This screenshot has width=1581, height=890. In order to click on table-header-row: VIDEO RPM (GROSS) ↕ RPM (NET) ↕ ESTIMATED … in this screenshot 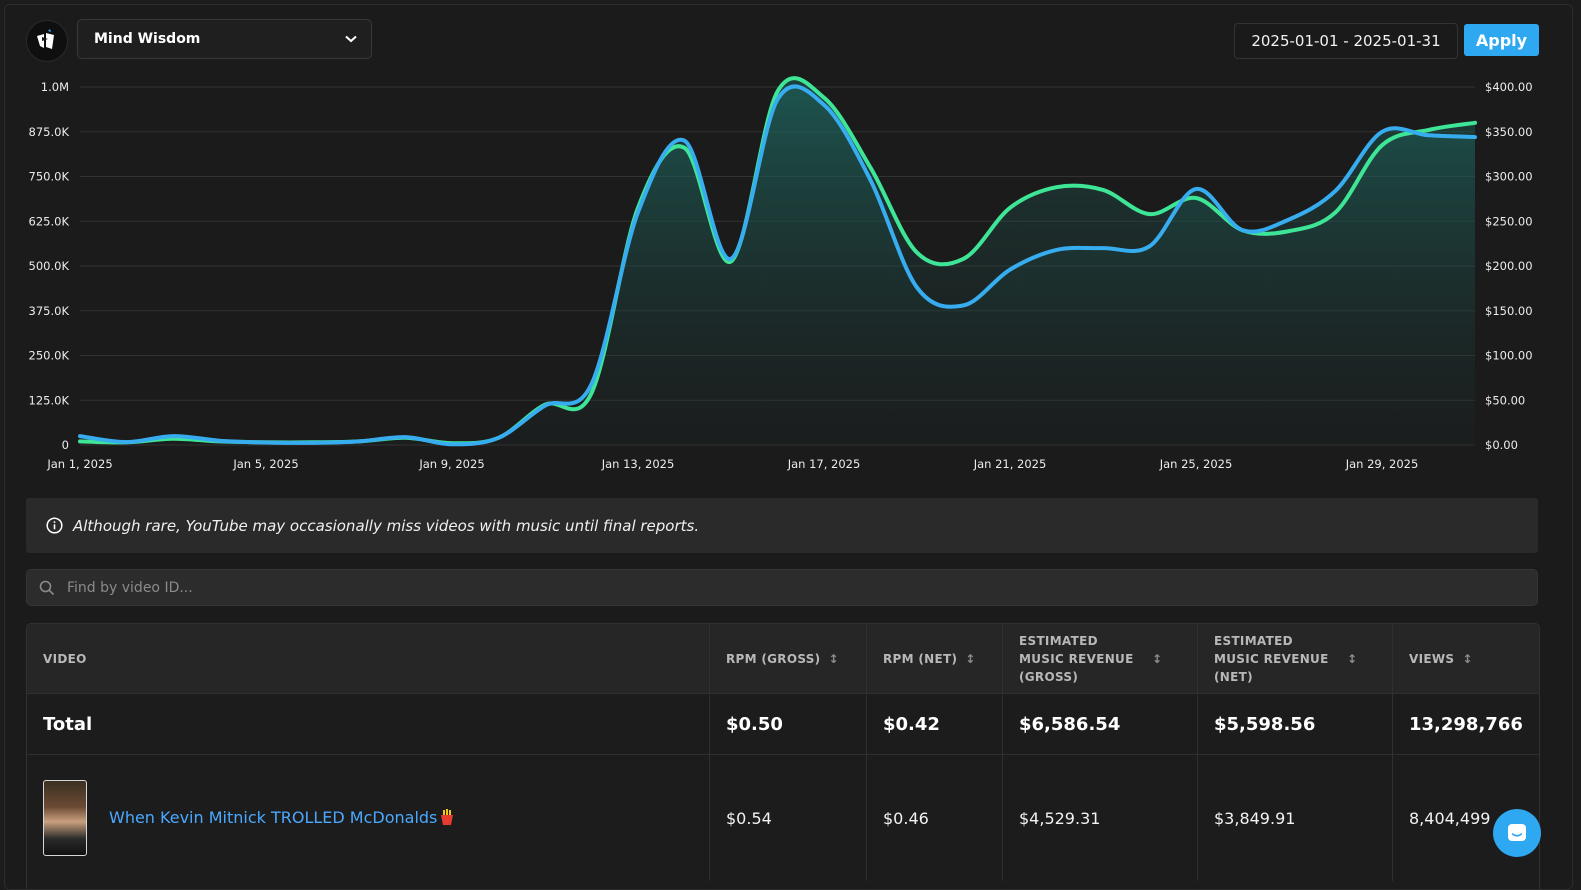, I will do `click(783, 658)`.